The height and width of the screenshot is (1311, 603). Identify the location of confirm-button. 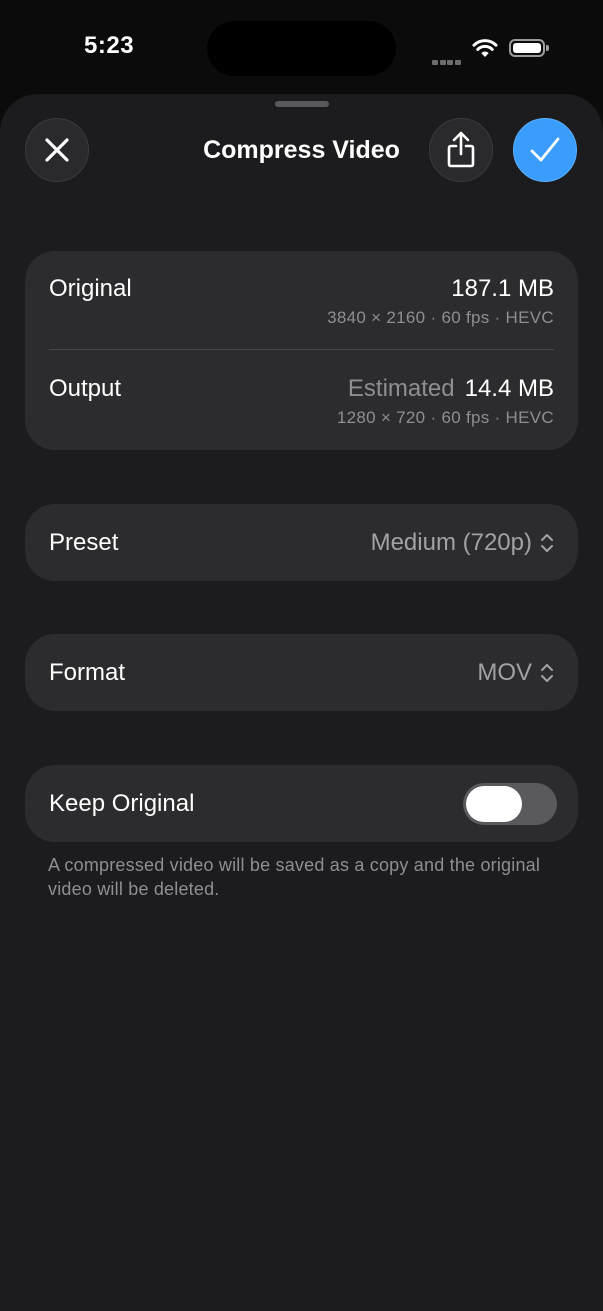
(545, 150).